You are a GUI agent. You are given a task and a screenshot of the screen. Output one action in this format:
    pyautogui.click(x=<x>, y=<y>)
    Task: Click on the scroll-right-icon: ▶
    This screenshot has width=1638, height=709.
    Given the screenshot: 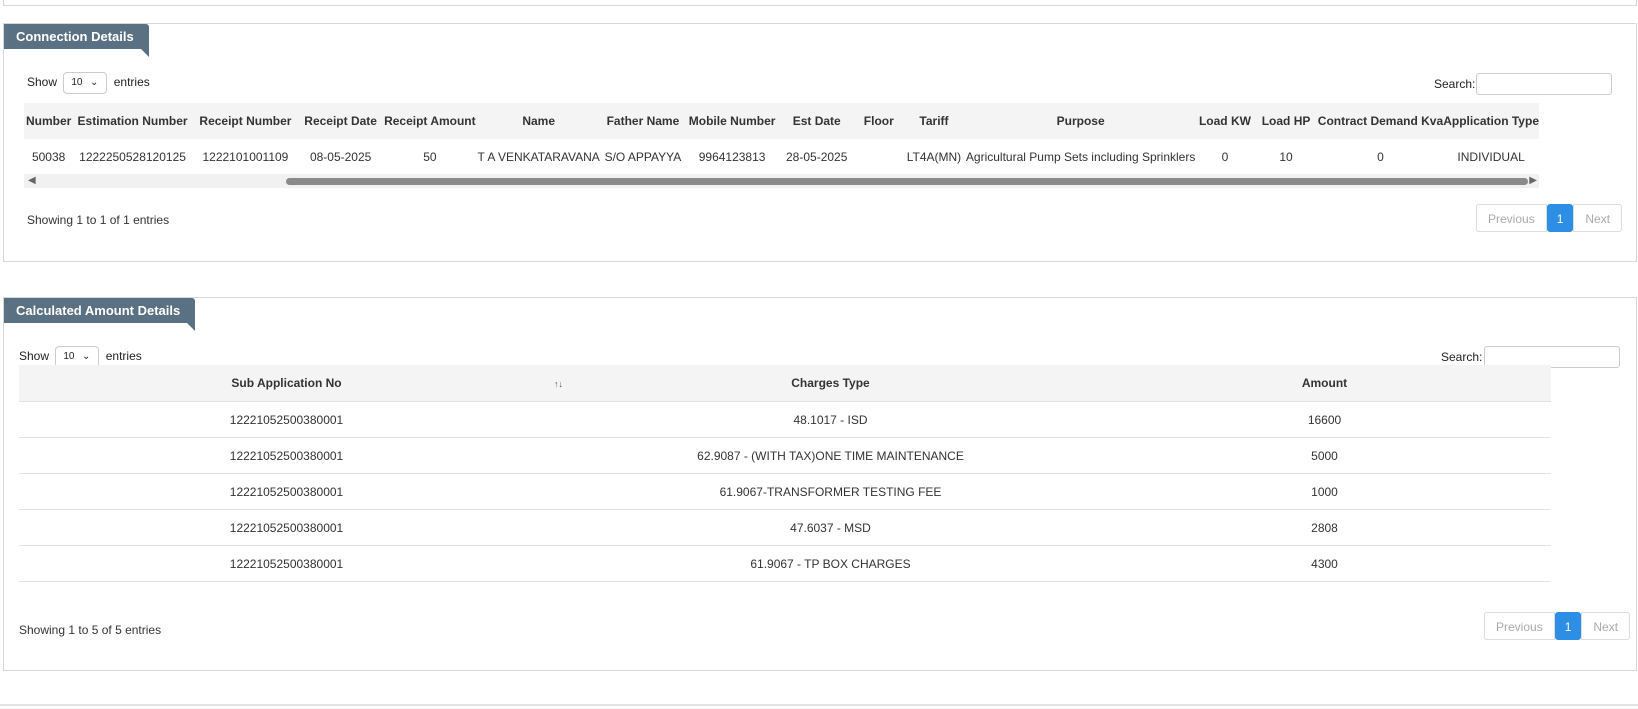 What is the action you would take?
    pyautogui.click(x=1533, y=181)
    